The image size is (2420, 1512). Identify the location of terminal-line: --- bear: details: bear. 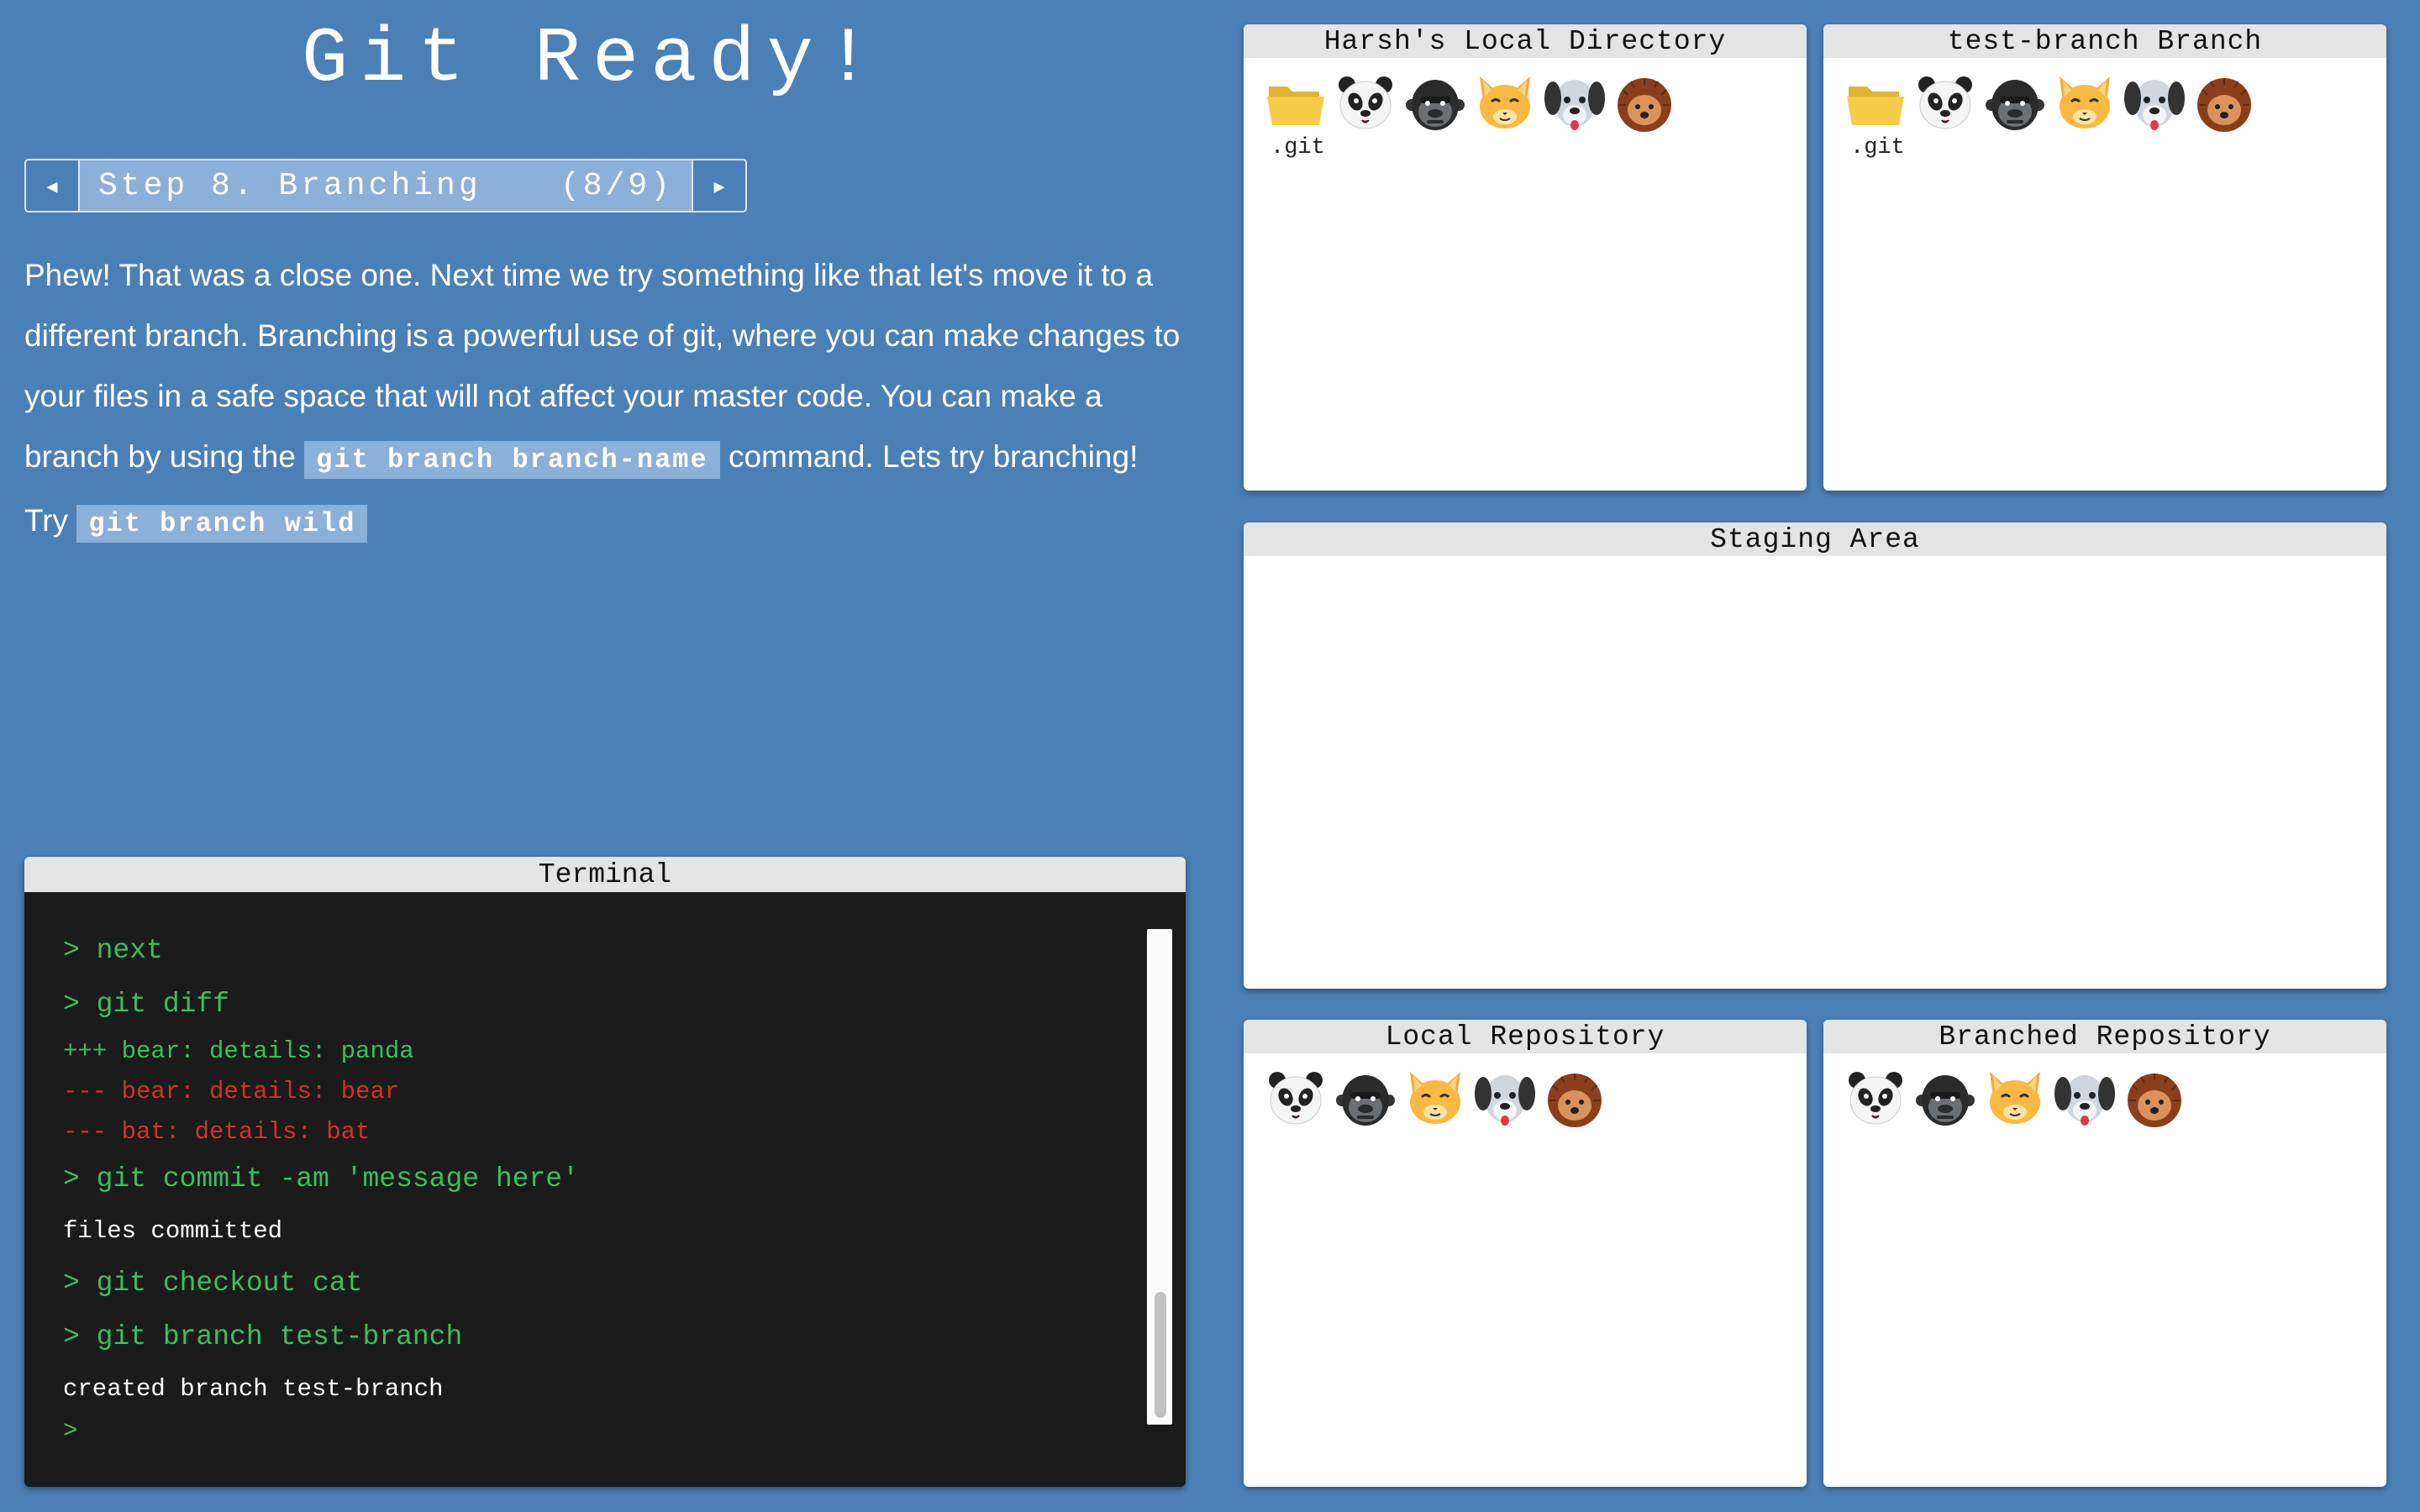
(232, 1091).